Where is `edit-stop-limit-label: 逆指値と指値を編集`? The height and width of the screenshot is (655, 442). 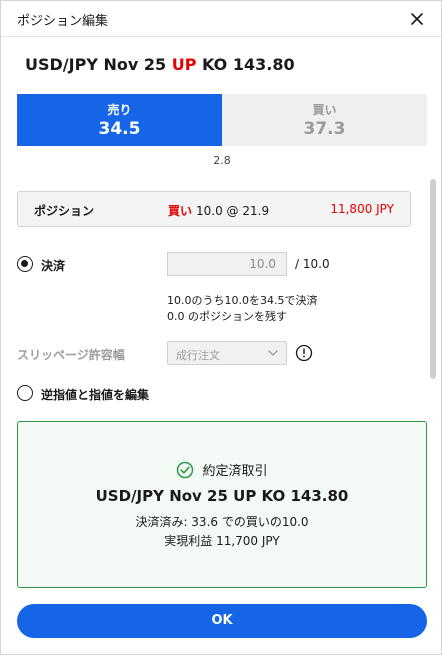 edit-stop-limit-label: 逆指値と指値を編集 is located at coordinates (95, 394).